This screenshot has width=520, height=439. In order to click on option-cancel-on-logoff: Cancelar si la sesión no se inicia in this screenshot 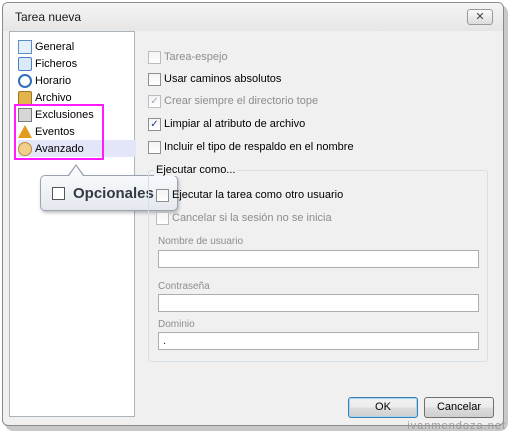, I will do `click(244, 218)`.